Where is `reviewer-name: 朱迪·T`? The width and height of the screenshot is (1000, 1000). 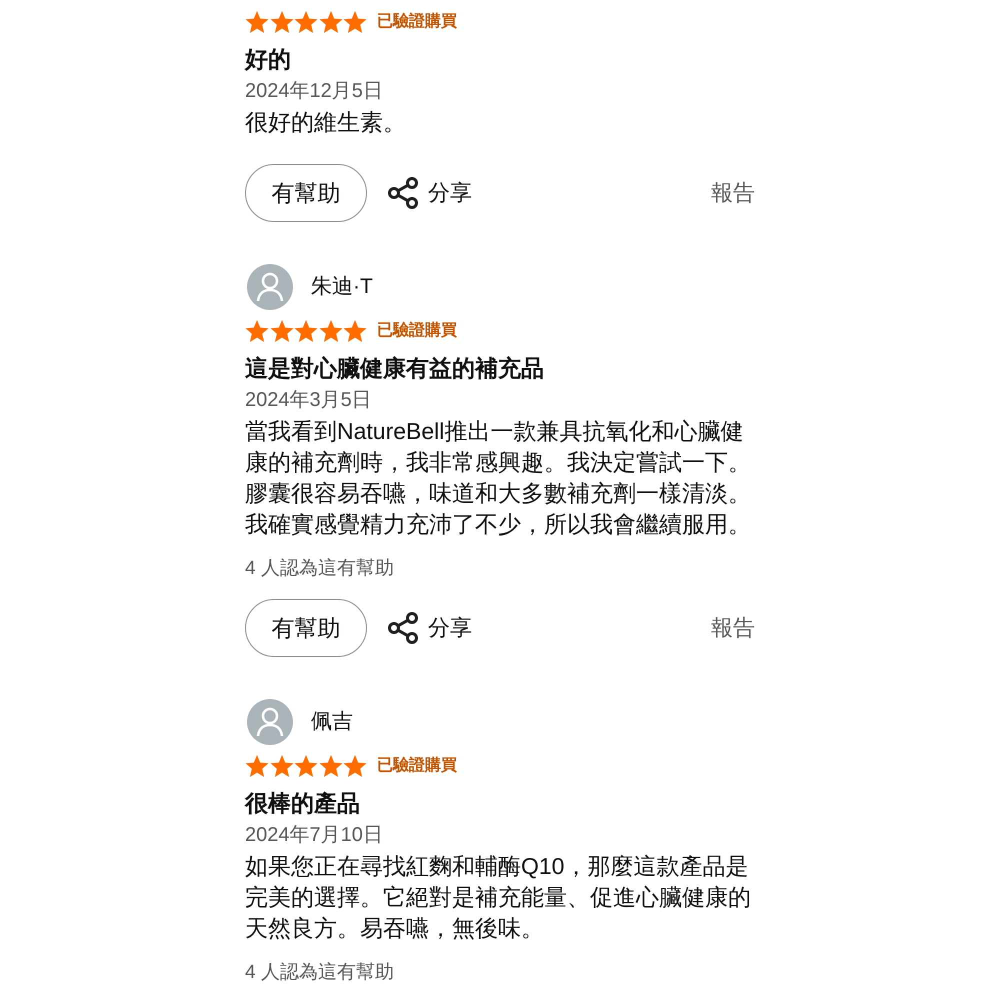
reviewer-name: 朱迪·T is located at coordinates (342, 287).